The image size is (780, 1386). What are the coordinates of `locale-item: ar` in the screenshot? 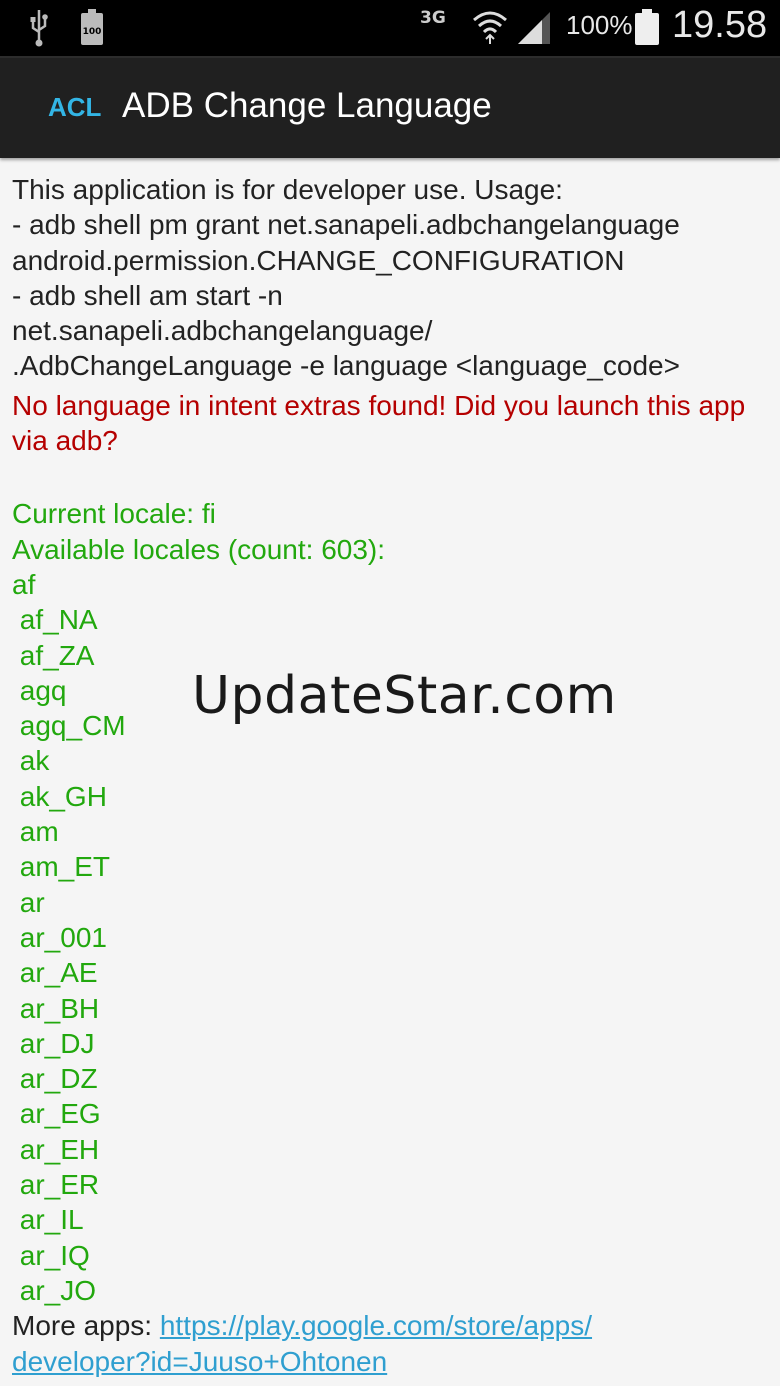 It's located at (28, 902).